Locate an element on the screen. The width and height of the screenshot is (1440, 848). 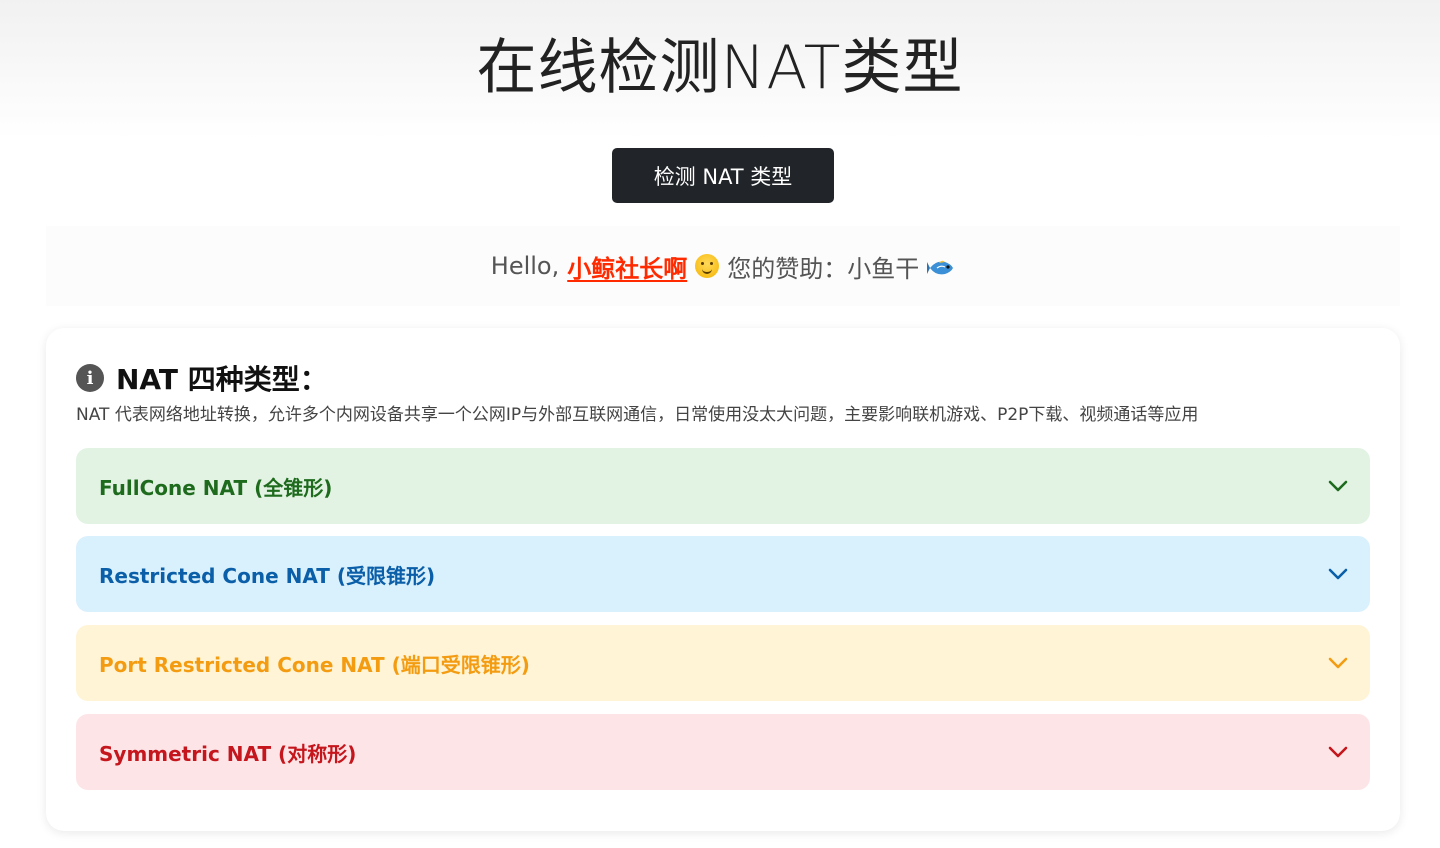
accordion-fullcone-nat: FullCone NAT (全锥形) is located at coordinates (723, 486).